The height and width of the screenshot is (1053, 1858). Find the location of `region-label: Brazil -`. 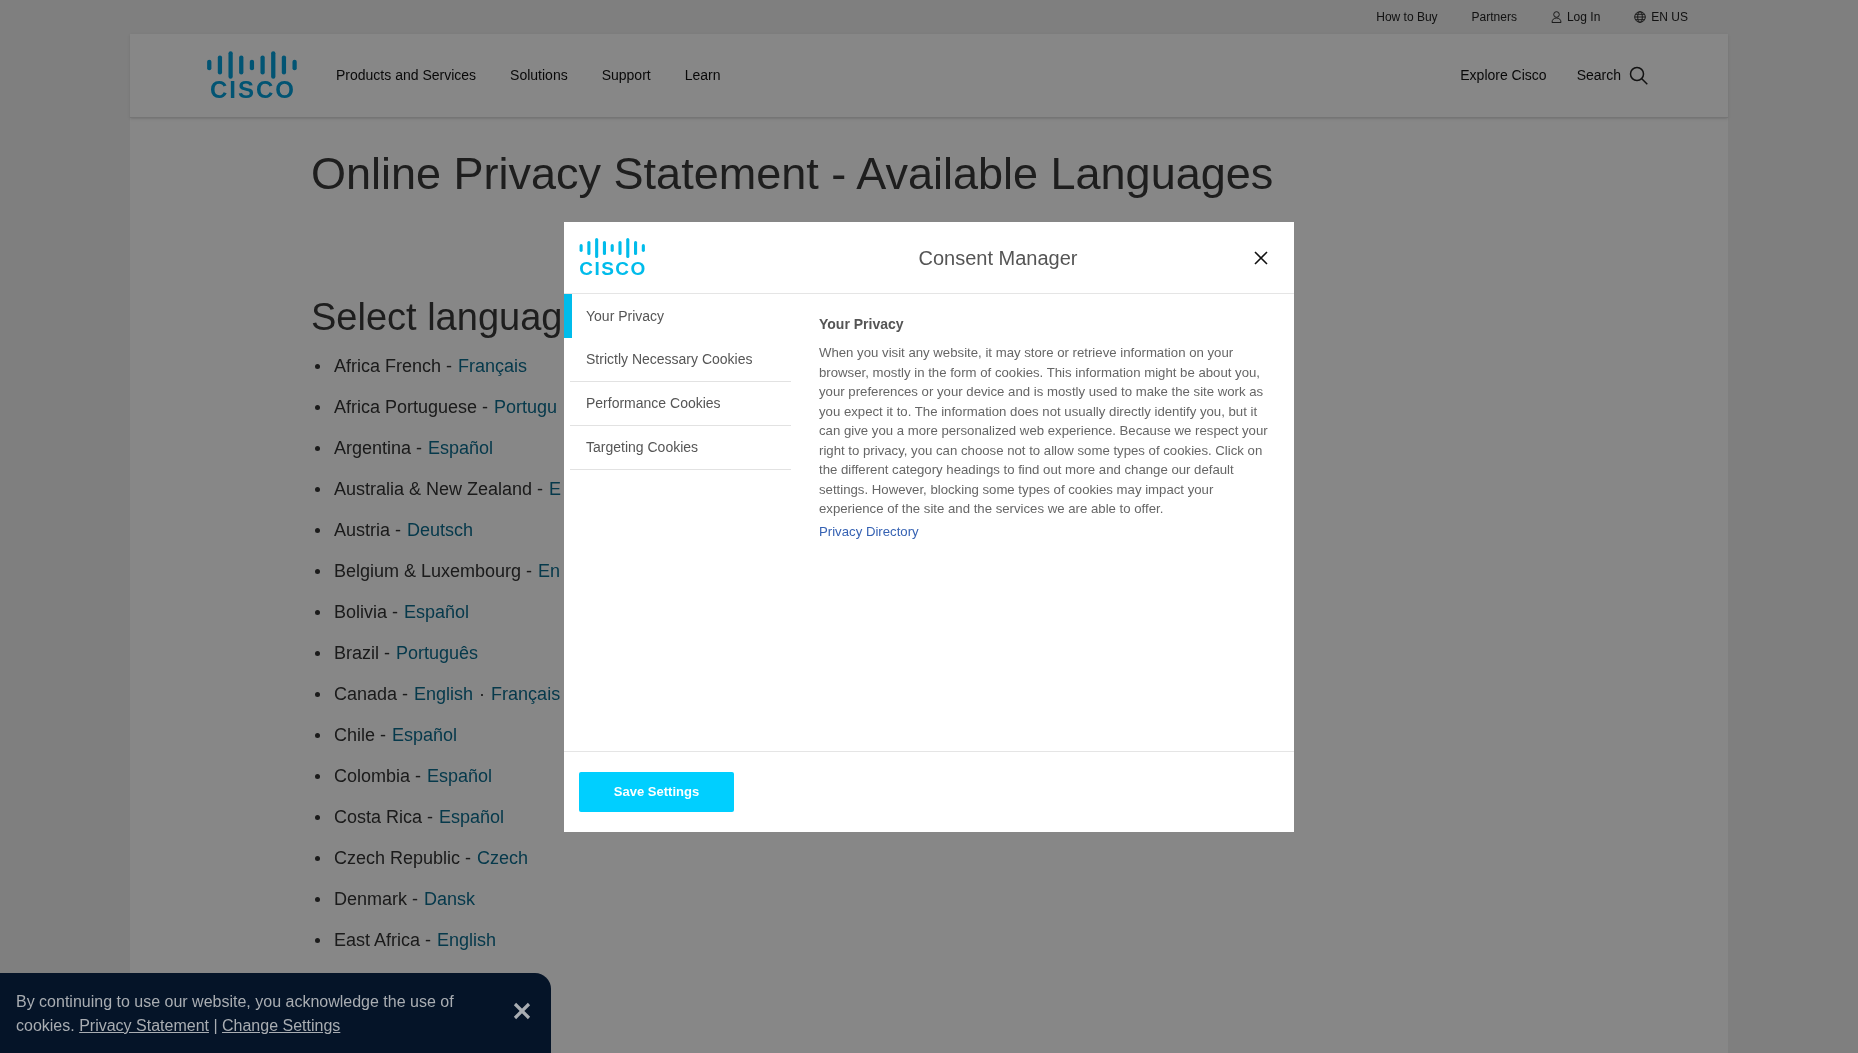

region-label: Brazil - is located at coordinates (362, 653).